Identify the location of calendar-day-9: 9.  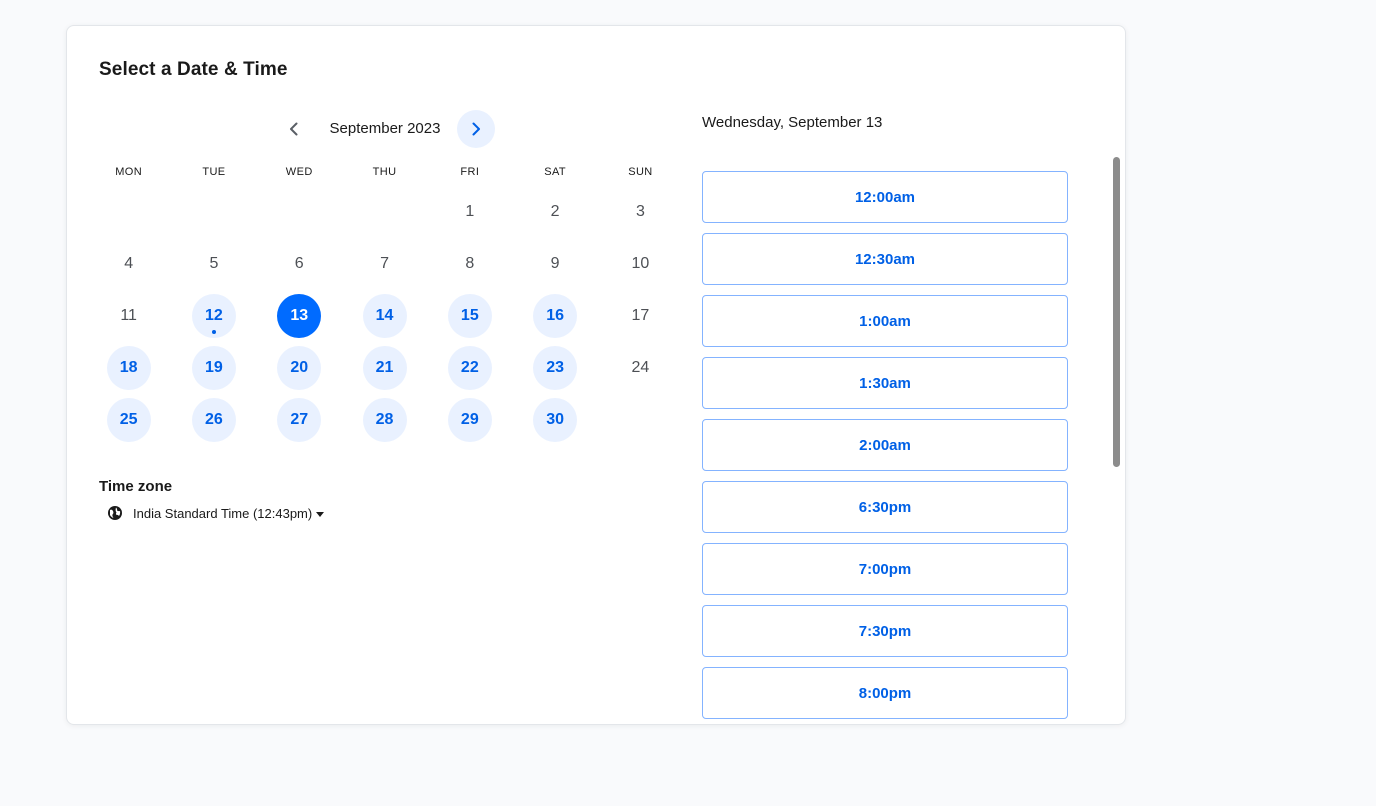
(554, 264).